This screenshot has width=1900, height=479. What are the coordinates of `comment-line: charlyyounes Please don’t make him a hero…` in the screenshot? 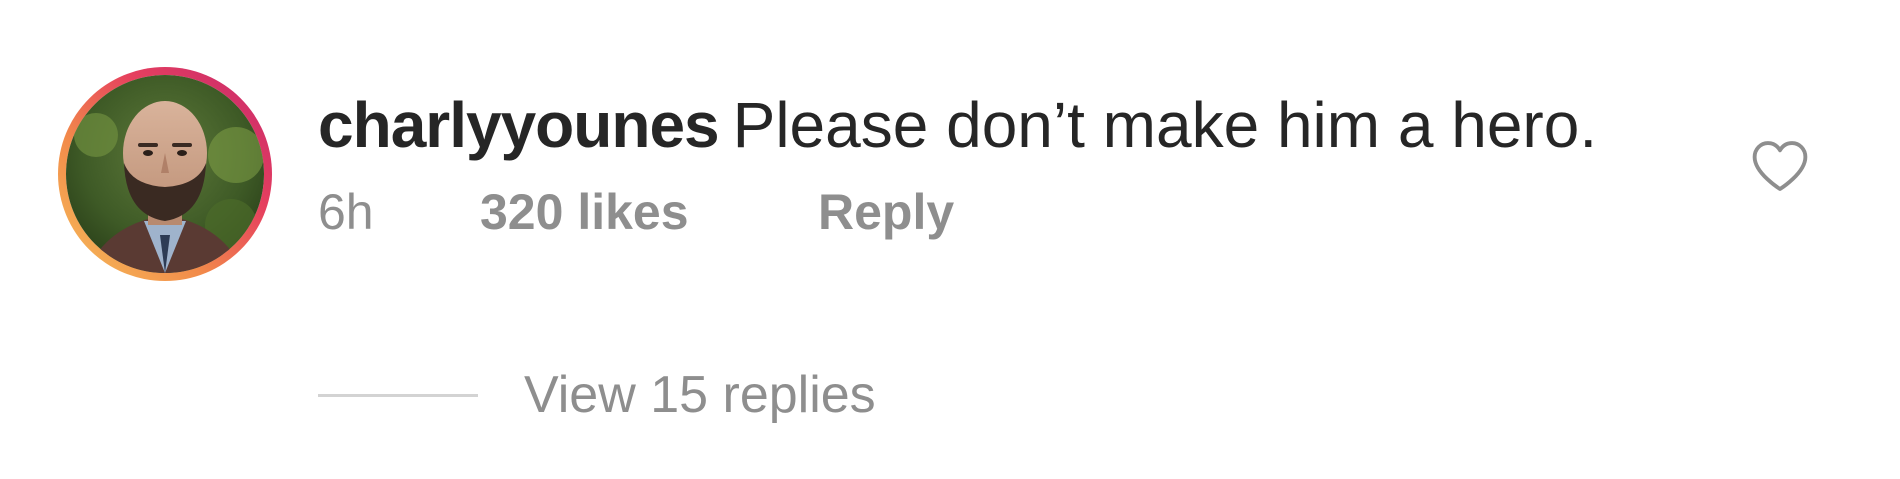 It's located at (957, 125).